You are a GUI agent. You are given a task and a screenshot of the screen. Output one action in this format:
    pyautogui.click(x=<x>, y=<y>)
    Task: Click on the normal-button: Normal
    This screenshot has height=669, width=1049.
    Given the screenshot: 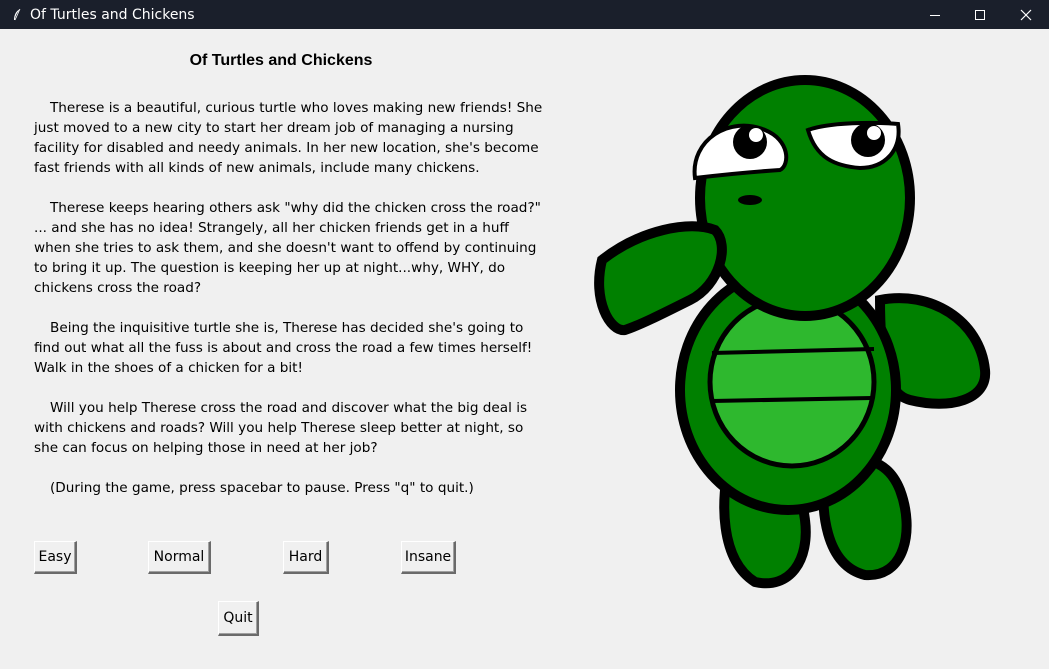 What is the action you would take?
    pyautogui.click(x=179, y=557)
    